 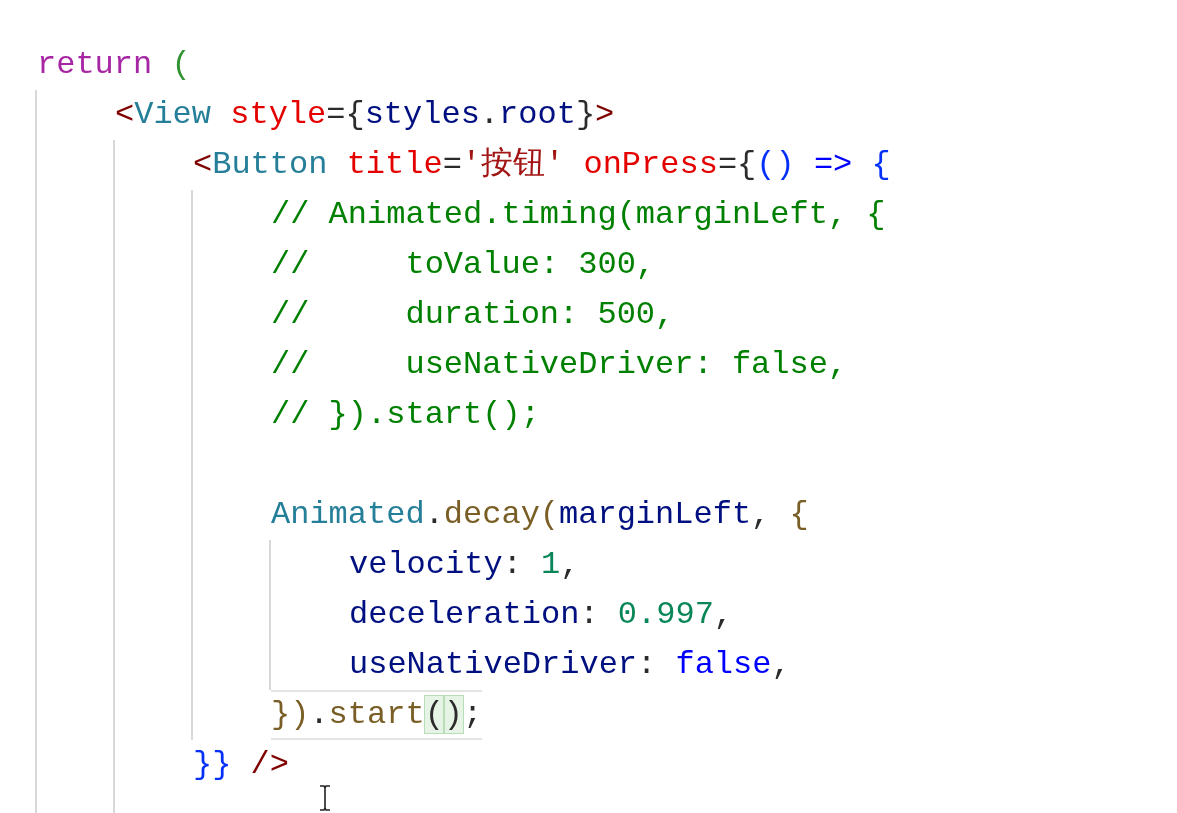 I want to click on code-line: // duration: 500,, so click(x=473, y=315).